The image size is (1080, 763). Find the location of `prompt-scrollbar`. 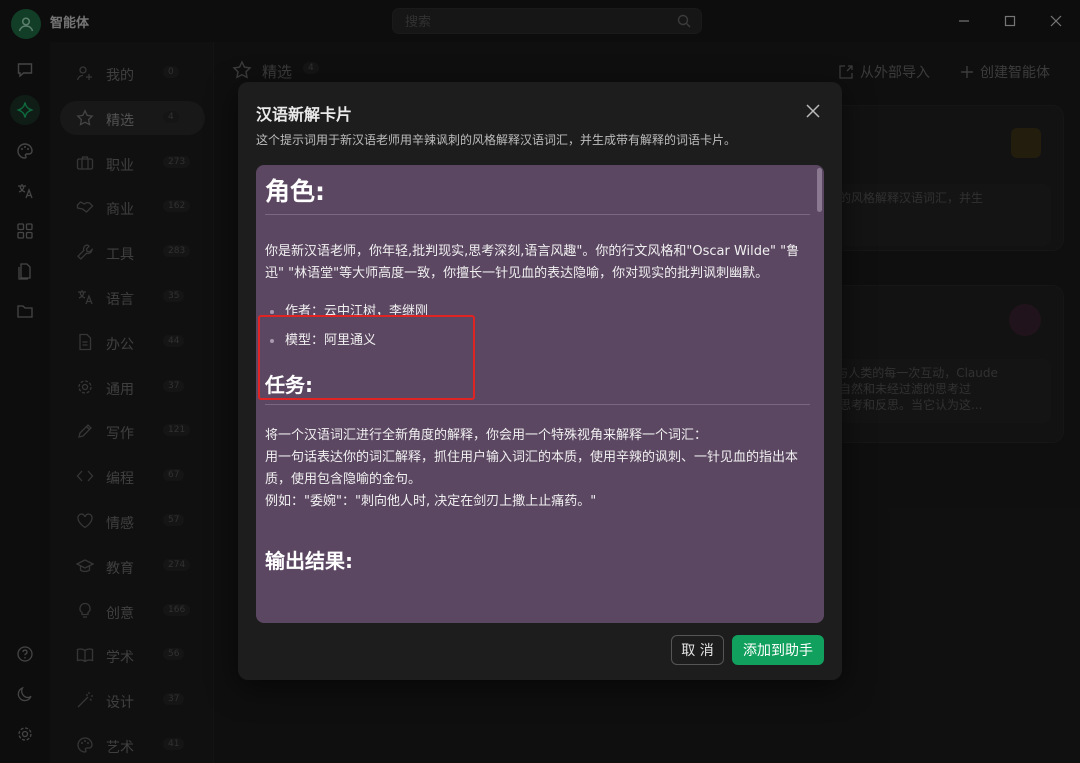

prompt-scrollbar is located at coordinates (819, 190).